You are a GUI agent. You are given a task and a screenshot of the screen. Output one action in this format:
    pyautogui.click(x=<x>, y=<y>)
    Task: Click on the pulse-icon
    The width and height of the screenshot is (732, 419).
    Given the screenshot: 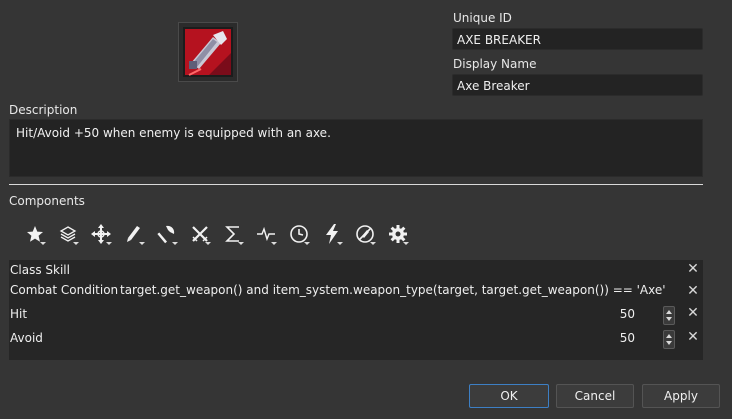 What is the action you would take?
    pyautogui.click(x=265, y=234)
    